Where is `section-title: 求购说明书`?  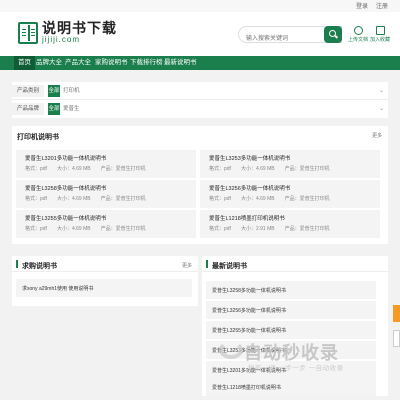 section-title: 求购说明书 is located at coordinates (39, 266).